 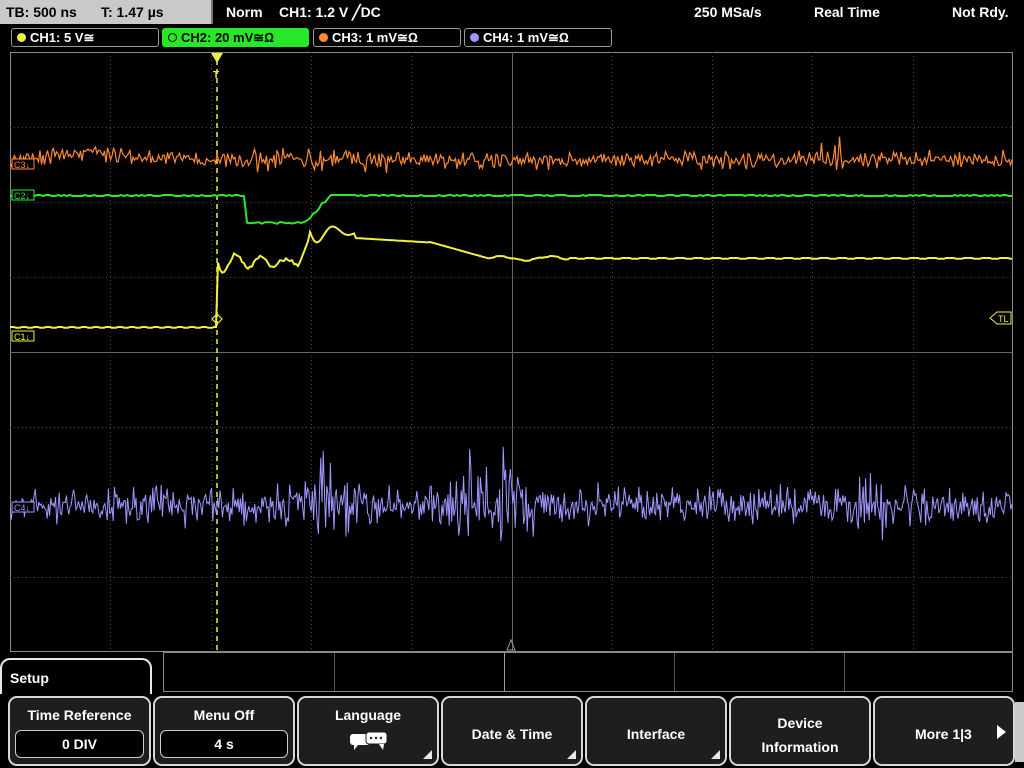 I want to click on ch1-reference-marker: C1↓, so click(x=23, y=336).